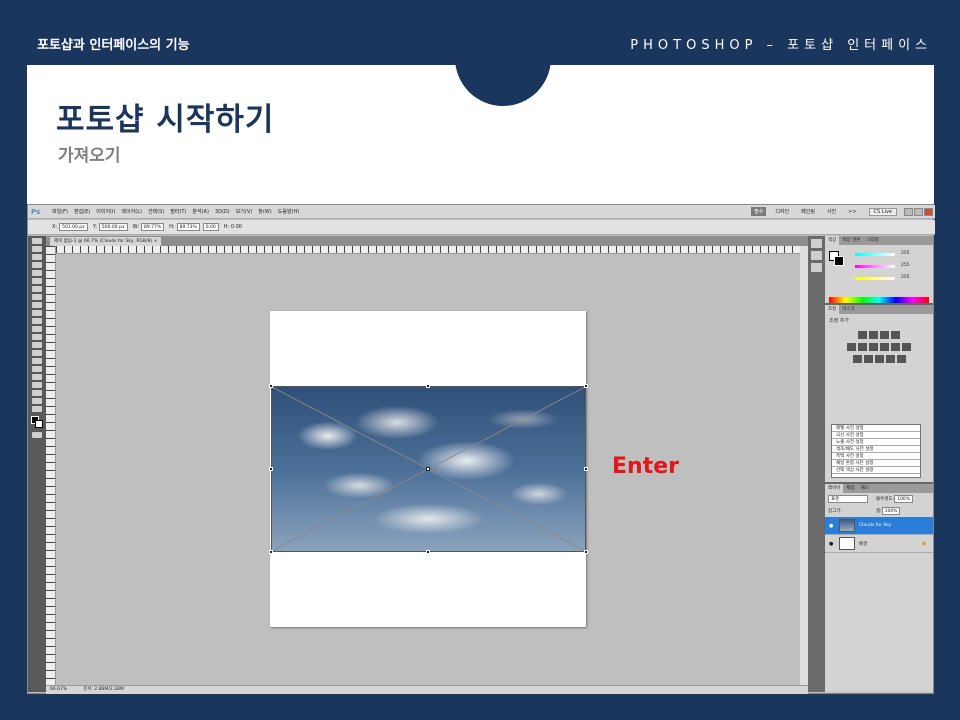 Image resolution: width=960 pixels, height=720 pixels. What do you see at coordinates (832, 240) in the screenshot?
I see `tab-color: 색상` at bounding box center [832, 240].